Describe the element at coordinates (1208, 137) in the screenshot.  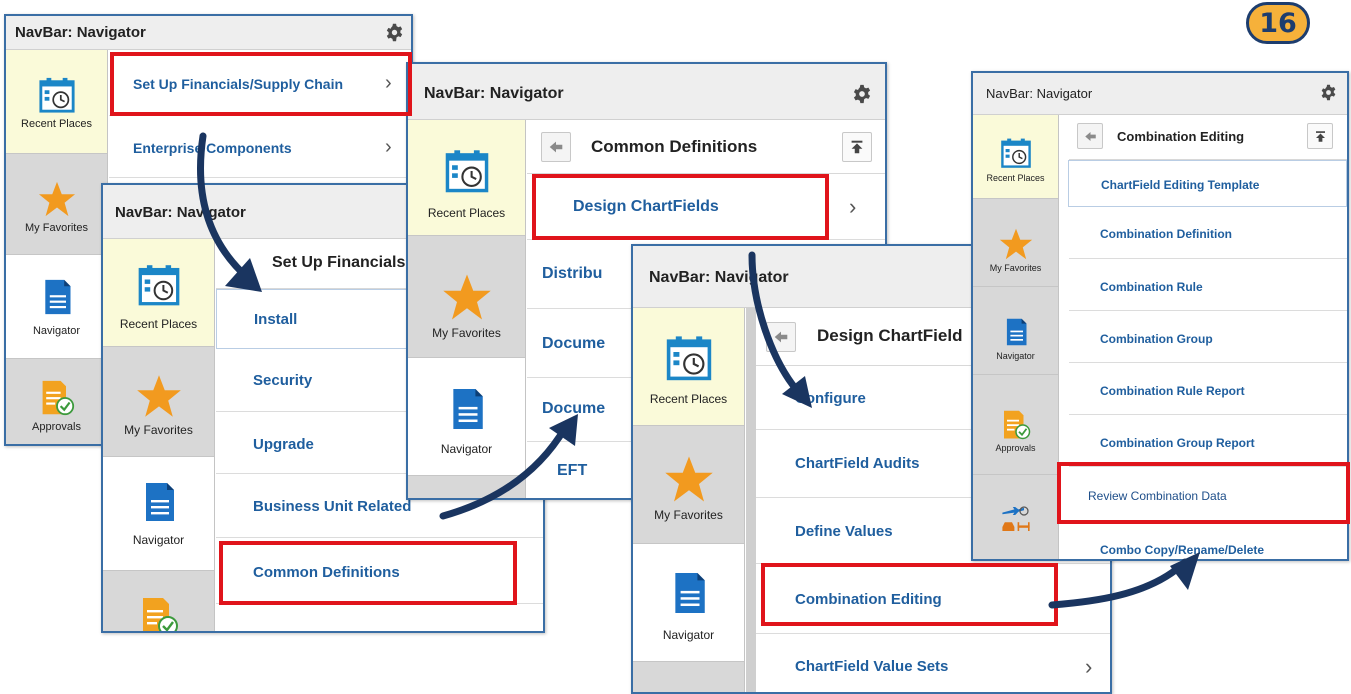
I see `folder-subheader: Combination Editing` at that location.